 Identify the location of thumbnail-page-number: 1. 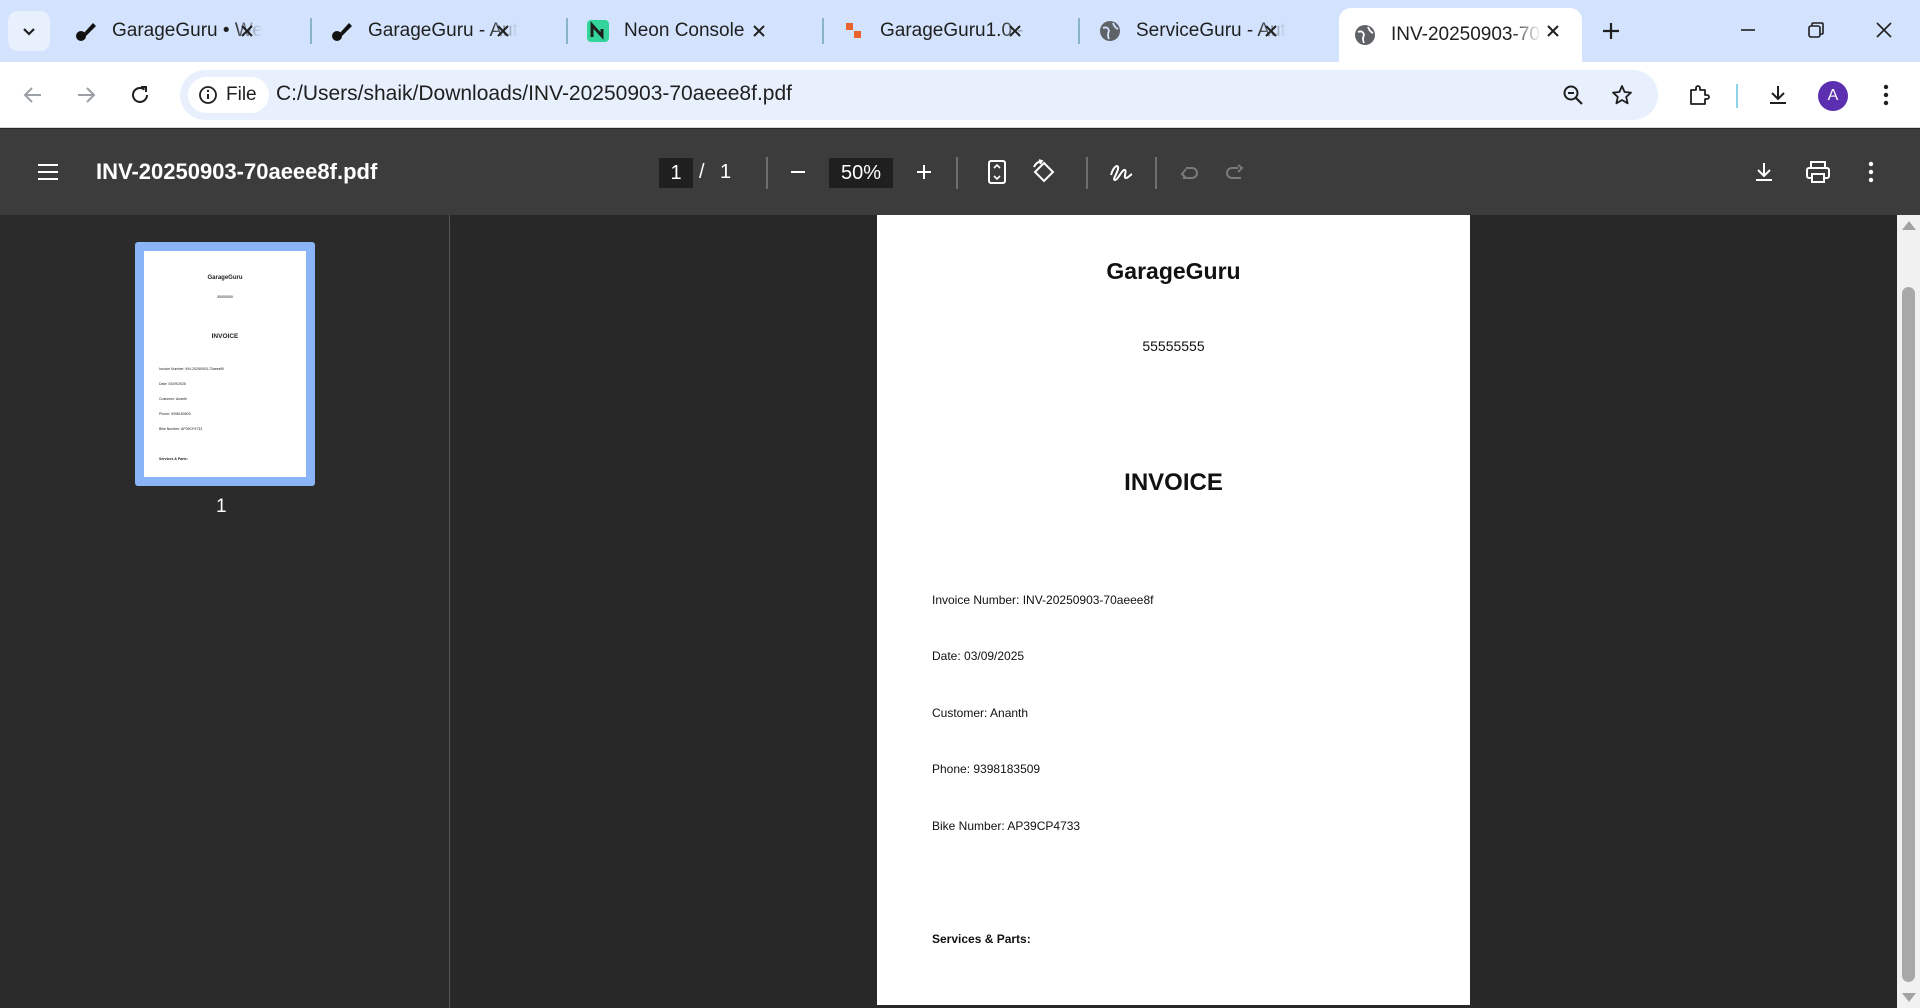
(221, 506).